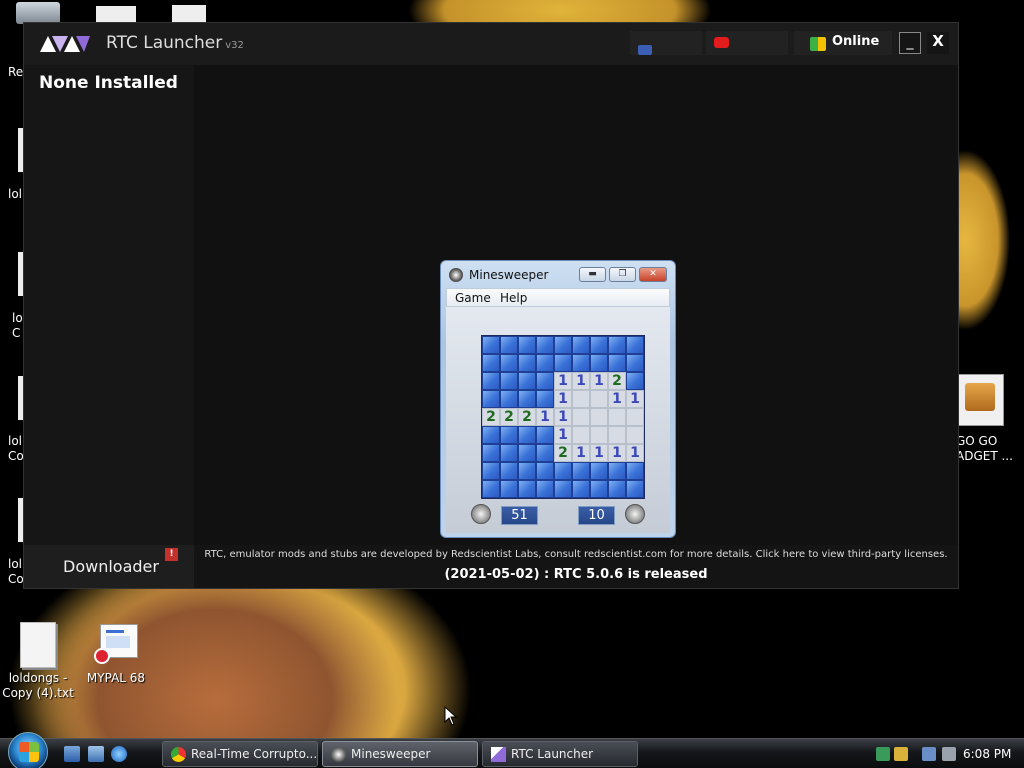  Describe the element at coordinates (473, 298) in the screenshot. I see `menu-game: Game` at that location.